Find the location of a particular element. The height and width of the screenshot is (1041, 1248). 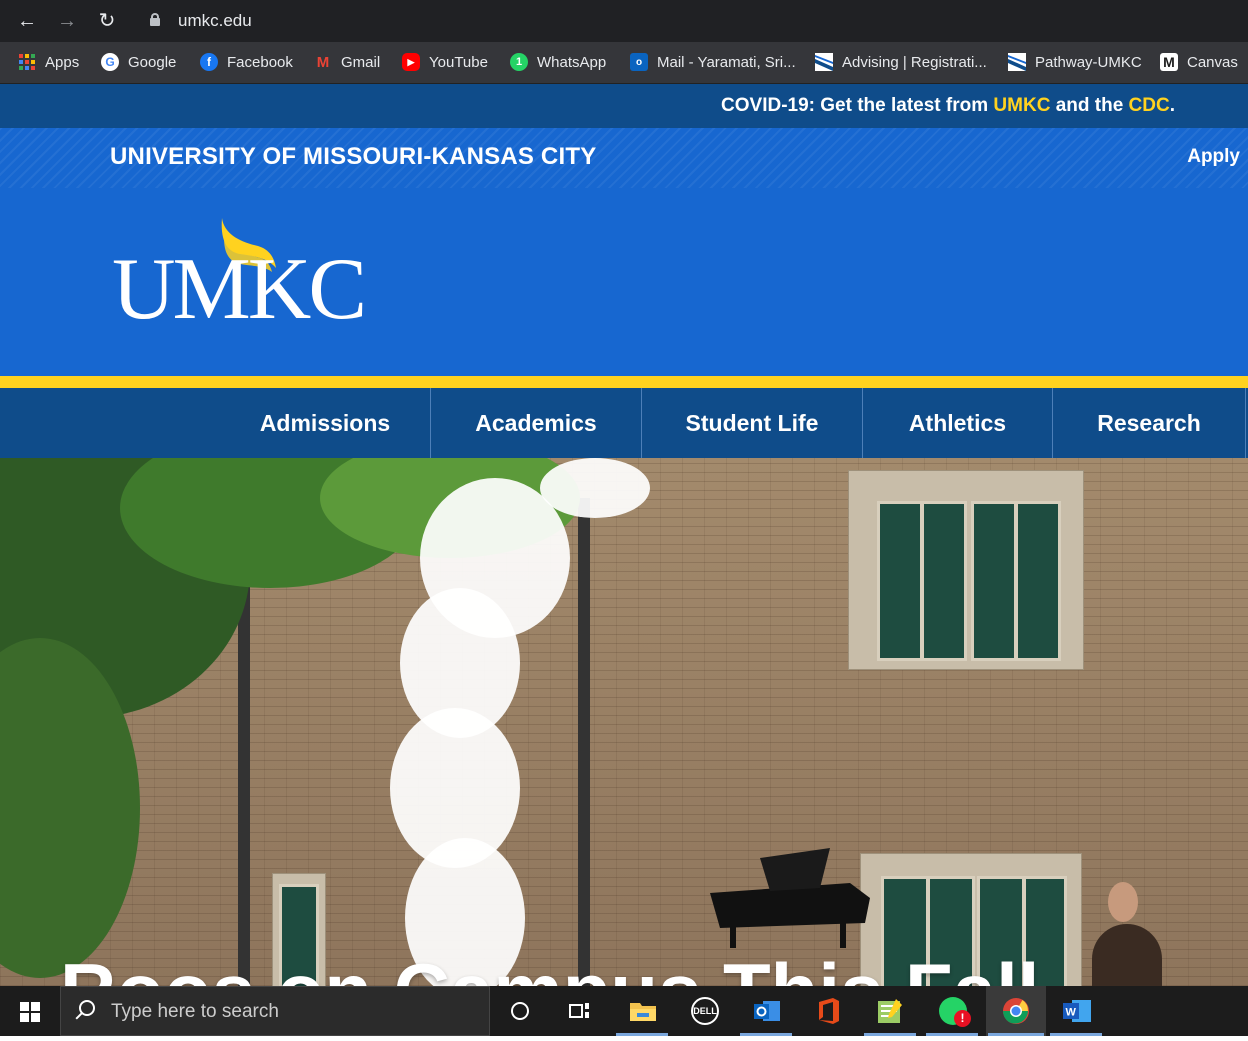

search-placeholder: Type here to search is located at coordinates (195, 1011).